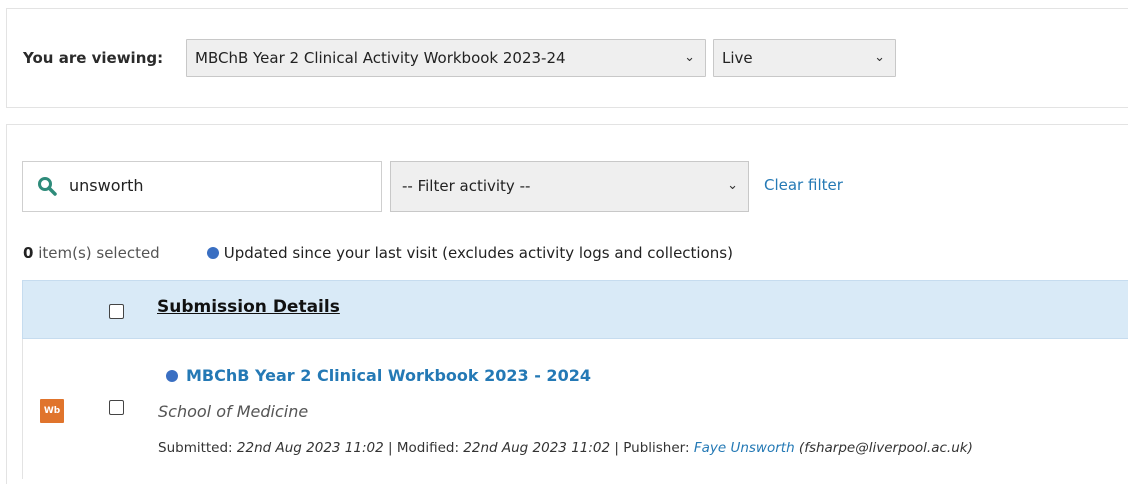 The width and height of the screenshot is (1128, 484). Describe the element at coordinates (885, 448) in the screenshot. I see `publisher-email: (fsharpe@liverpool.ac.uk)` at that location.